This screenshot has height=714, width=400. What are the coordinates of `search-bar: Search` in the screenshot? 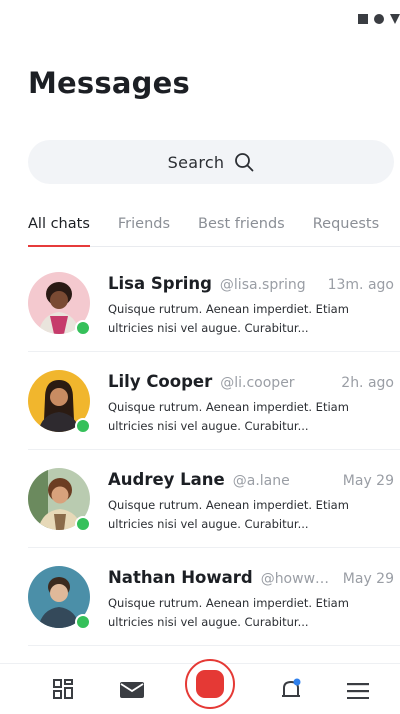 It's located at (211, 162).